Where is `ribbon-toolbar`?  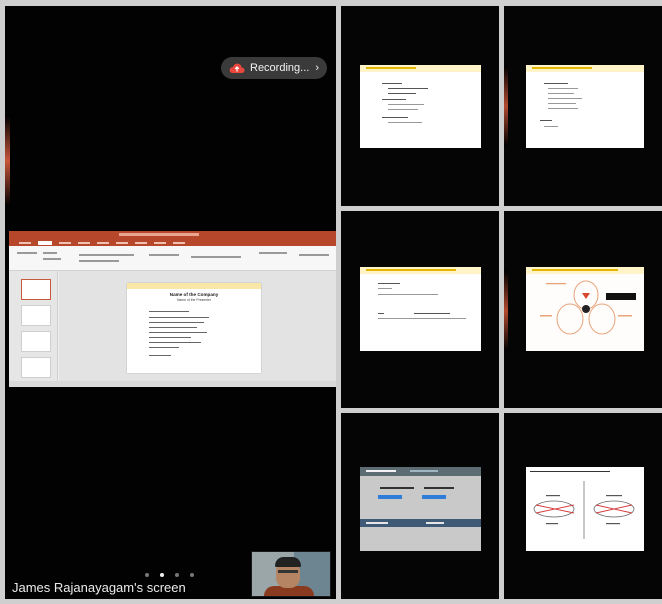
ribbon-toolbar is located at coordinates (172, 258).